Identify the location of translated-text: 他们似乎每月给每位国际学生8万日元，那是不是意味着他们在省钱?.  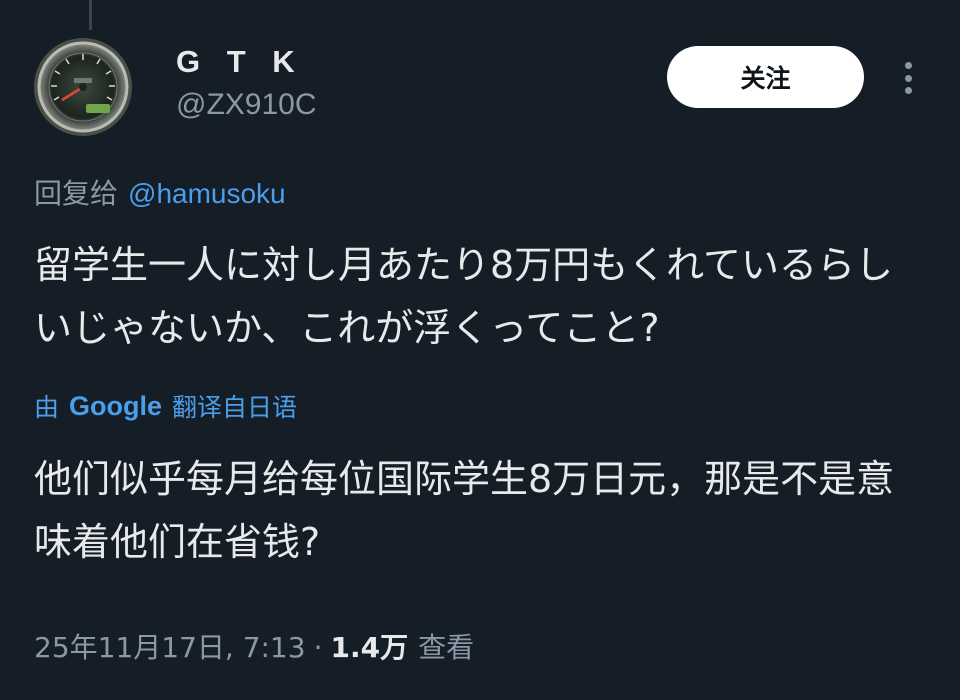
(464, 510).